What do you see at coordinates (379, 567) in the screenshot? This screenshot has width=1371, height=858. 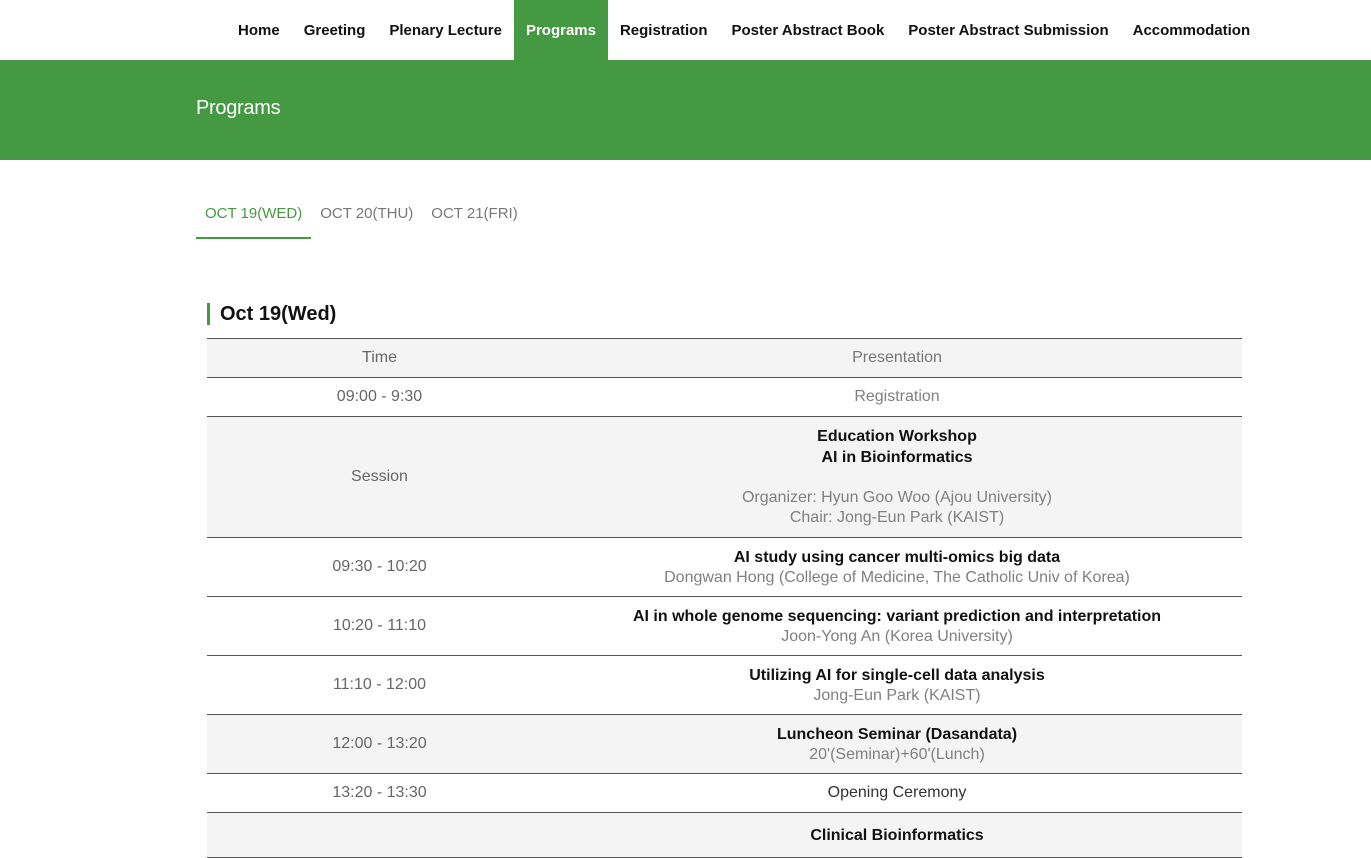 I see `row-time: 09:30 - 10:20` at bounding box center [379, 567].